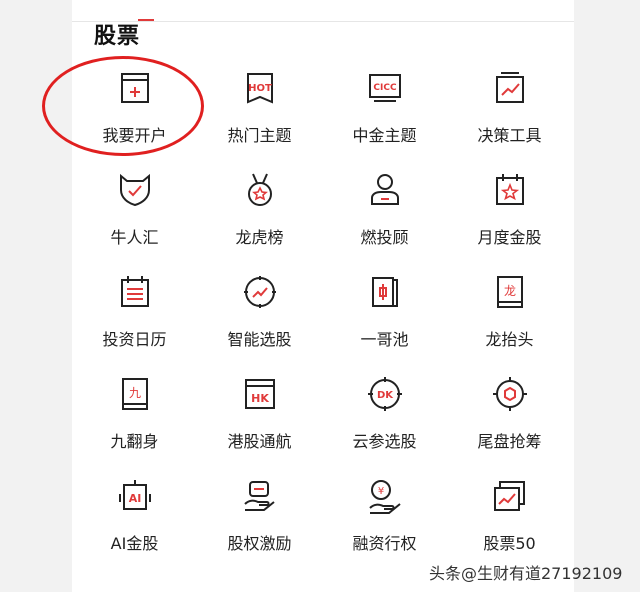 The width and height of the screenshot is (640, 592). Describe the element at coordinates (117, 36) in the screenshot. I see `section-title: 股票` at that location.